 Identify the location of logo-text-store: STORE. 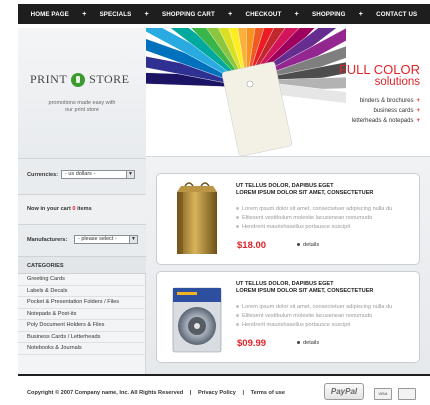
(109, 79).